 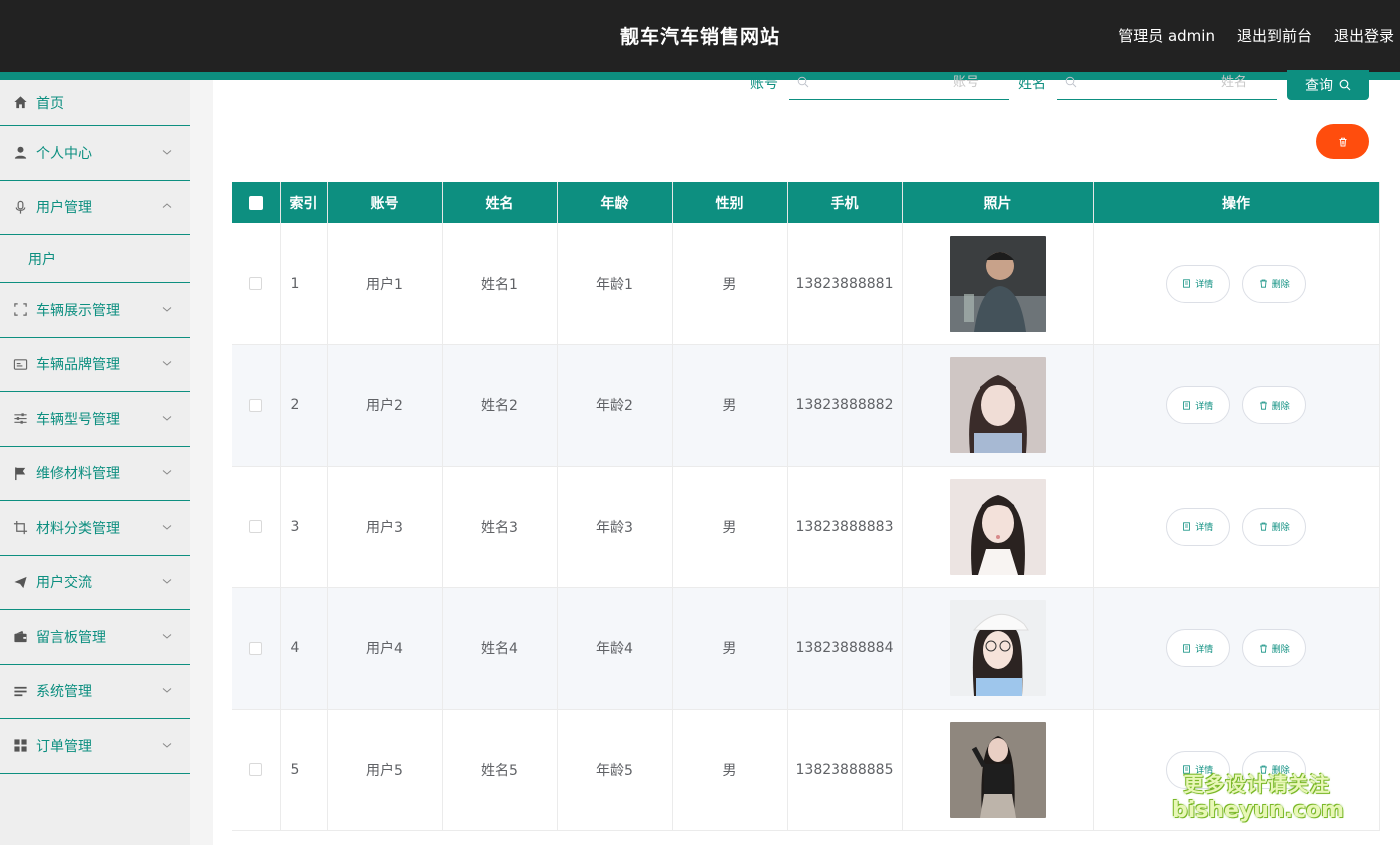 I want to click on sidebar-item-label: 车辆品牌管理, so click(x=78, y=365).